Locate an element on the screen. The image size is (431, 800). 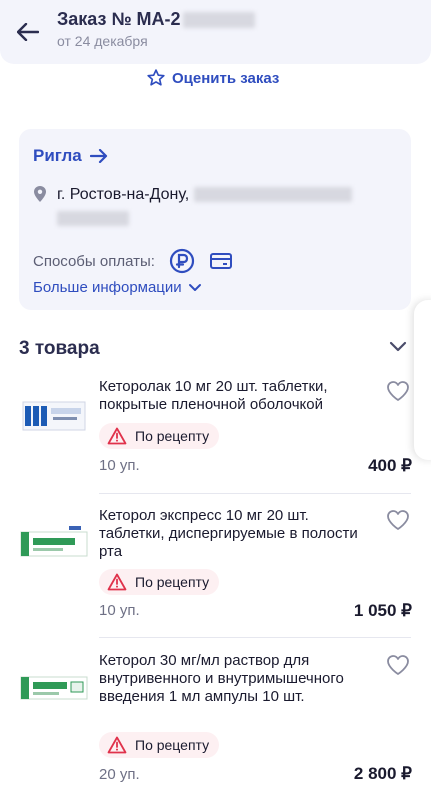
order-header: Заказ № МА-2 от 24 декабря is located at coordinates (215, 32).